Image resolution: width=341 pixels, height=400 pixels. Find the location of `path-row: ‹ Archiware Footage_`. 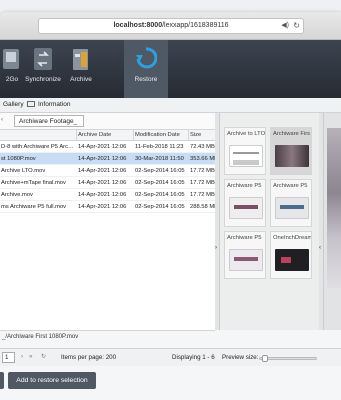

path-row: ‹ Archiware Footage_ is located at coordinates (107, 121).